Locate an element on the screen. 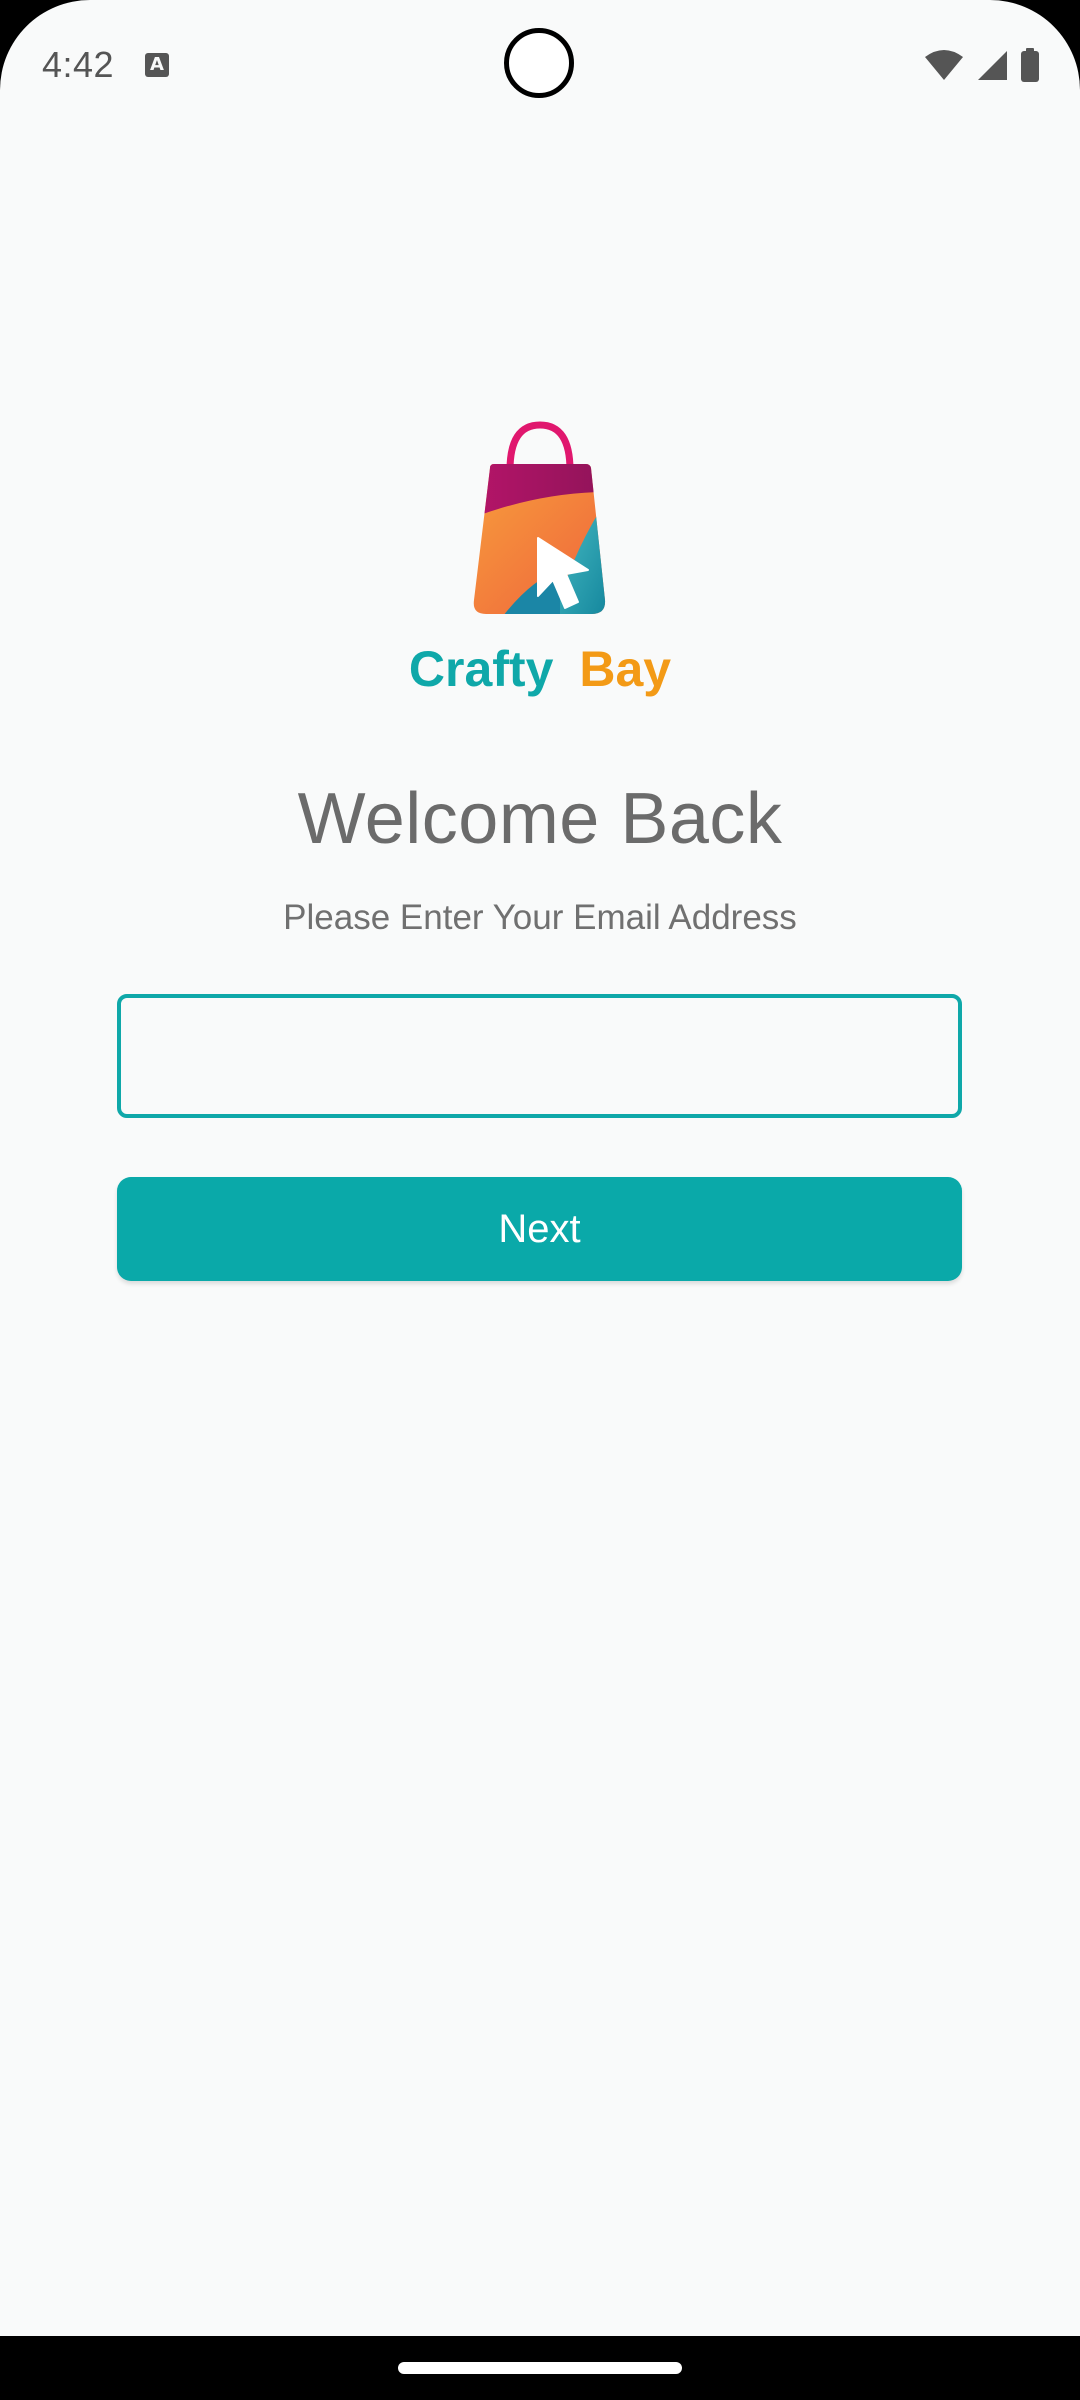 The height and width of the screenshot is (2400, 1080). status-icons is located at coordinates (982, 65).